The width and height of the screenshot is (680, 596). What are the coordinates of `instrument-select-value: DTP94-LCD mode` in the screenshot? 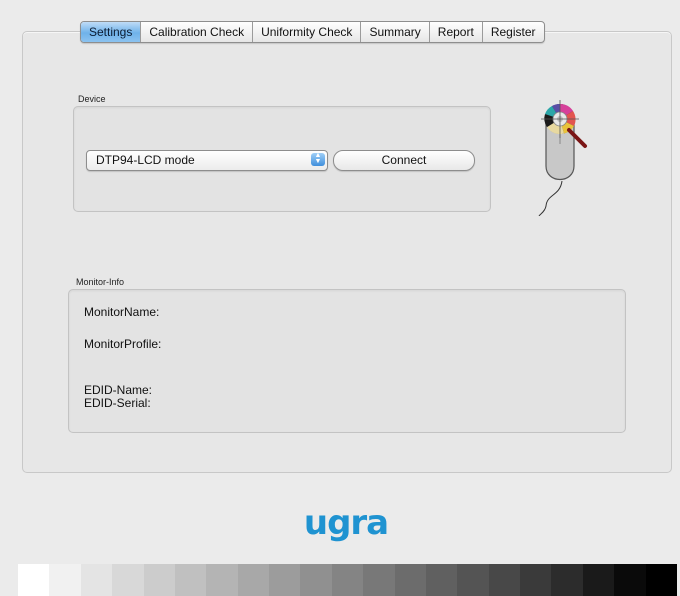 It's located at (145, 160).